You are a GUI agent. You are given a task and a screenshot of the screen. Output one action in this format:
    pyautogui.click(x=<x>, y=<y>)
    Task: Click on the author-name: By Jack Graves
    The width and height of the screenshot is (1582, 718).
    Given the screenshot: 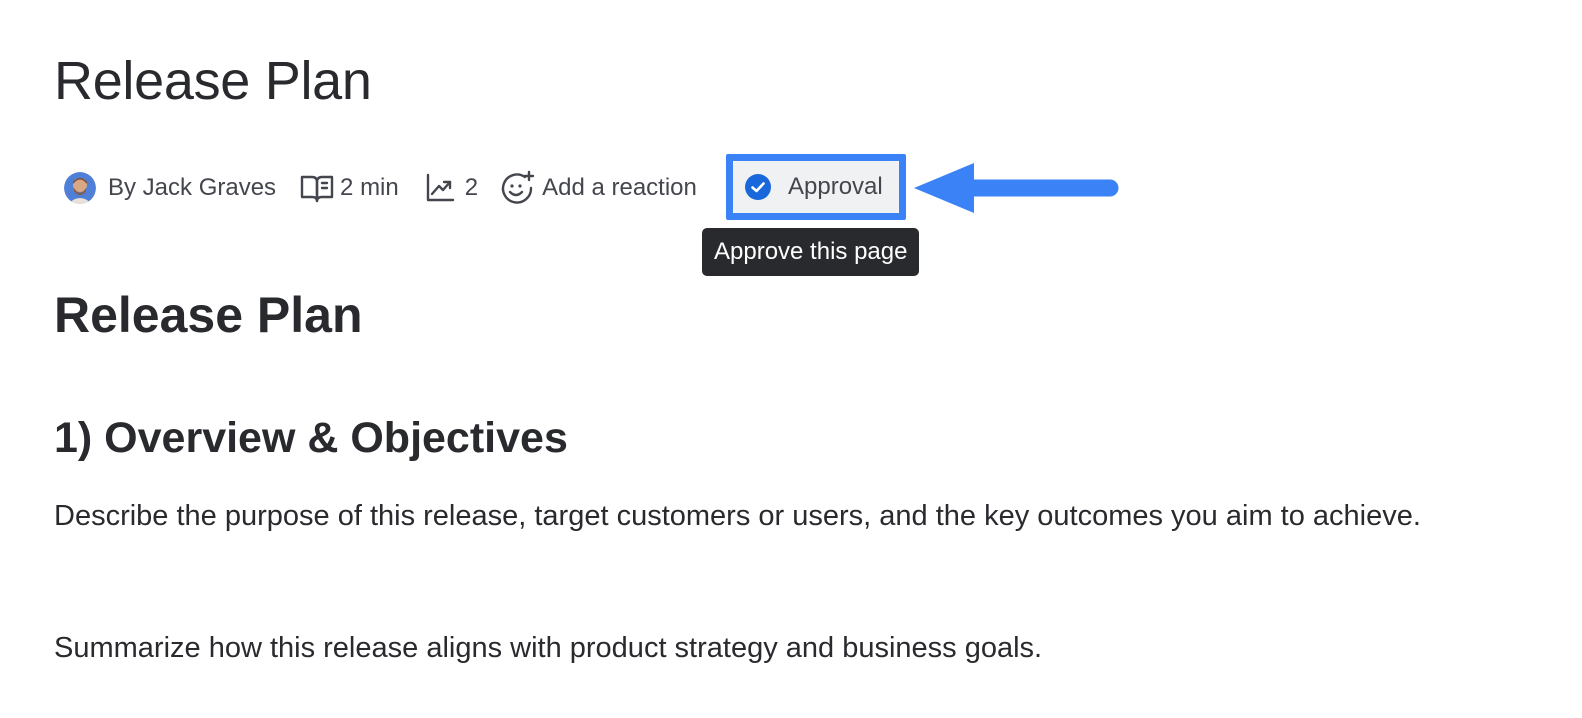 What is the action you would take?
    pyautogui.click(x=192, y=188)
    